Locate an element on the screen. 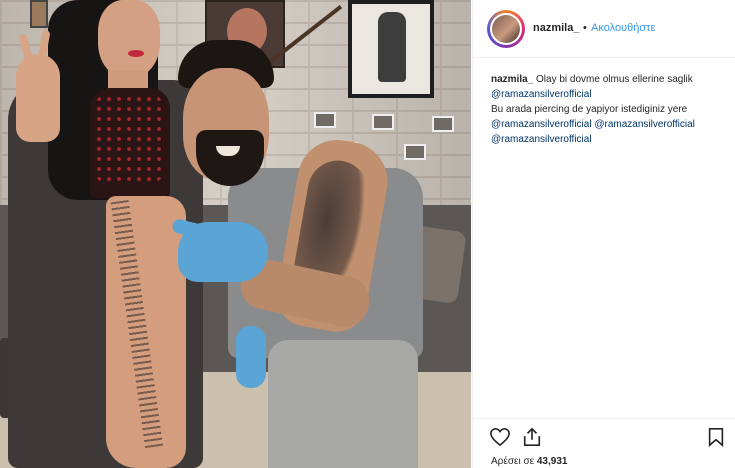  share-icon is located at coordinates (533, 438).